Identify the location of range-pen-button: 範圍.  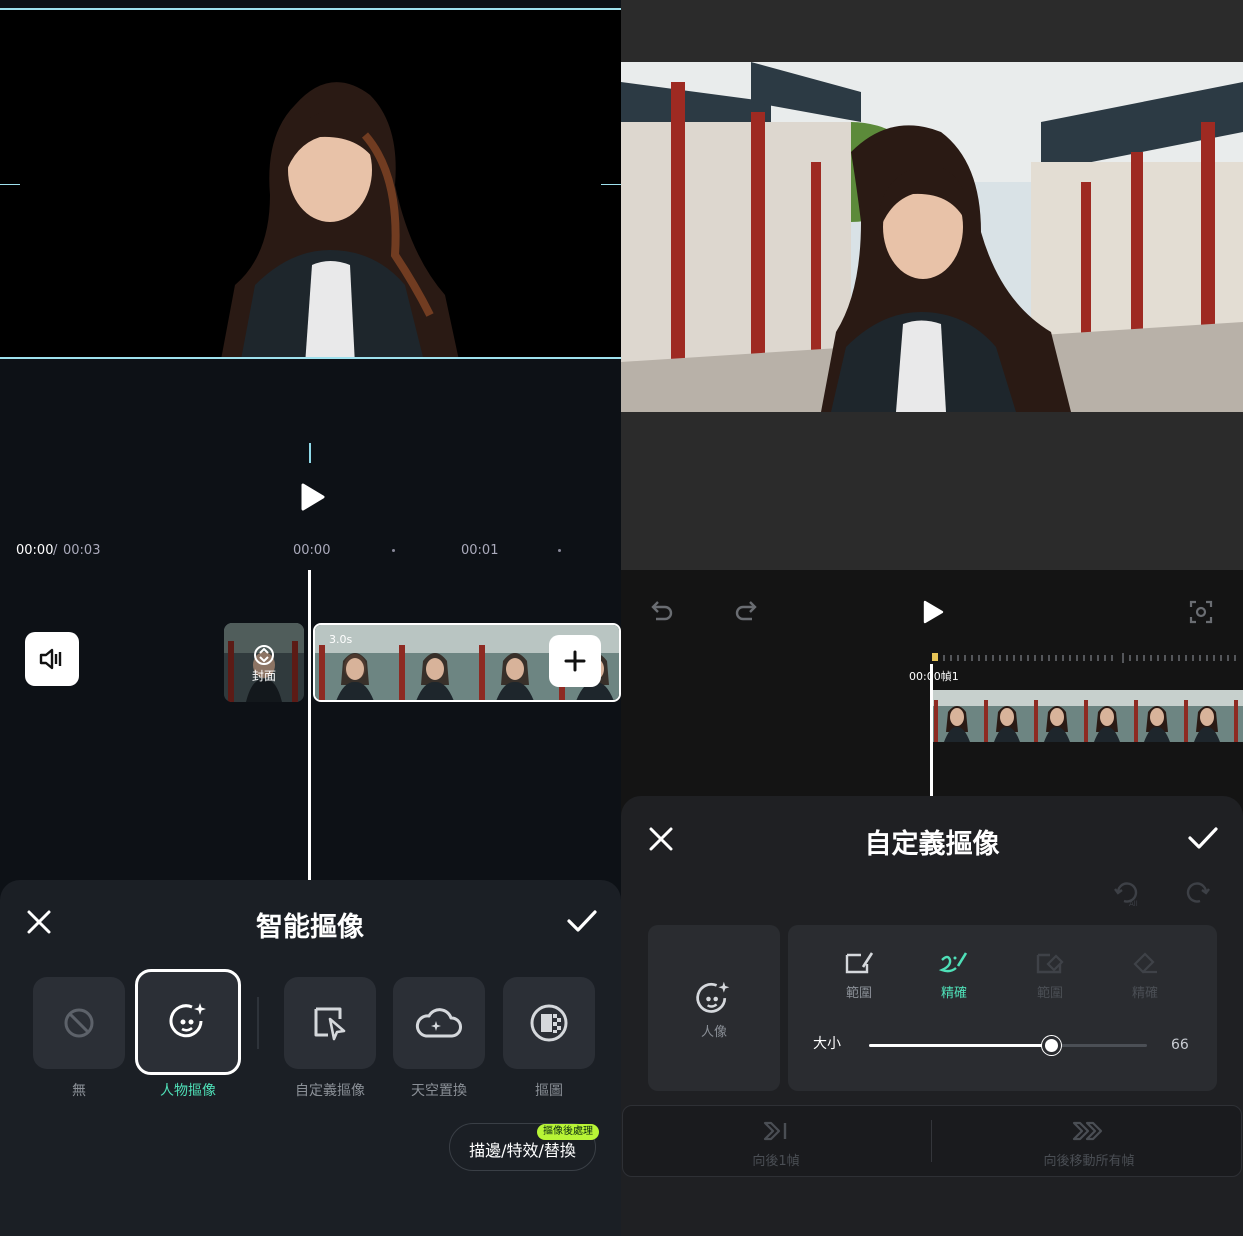
(859, 975).